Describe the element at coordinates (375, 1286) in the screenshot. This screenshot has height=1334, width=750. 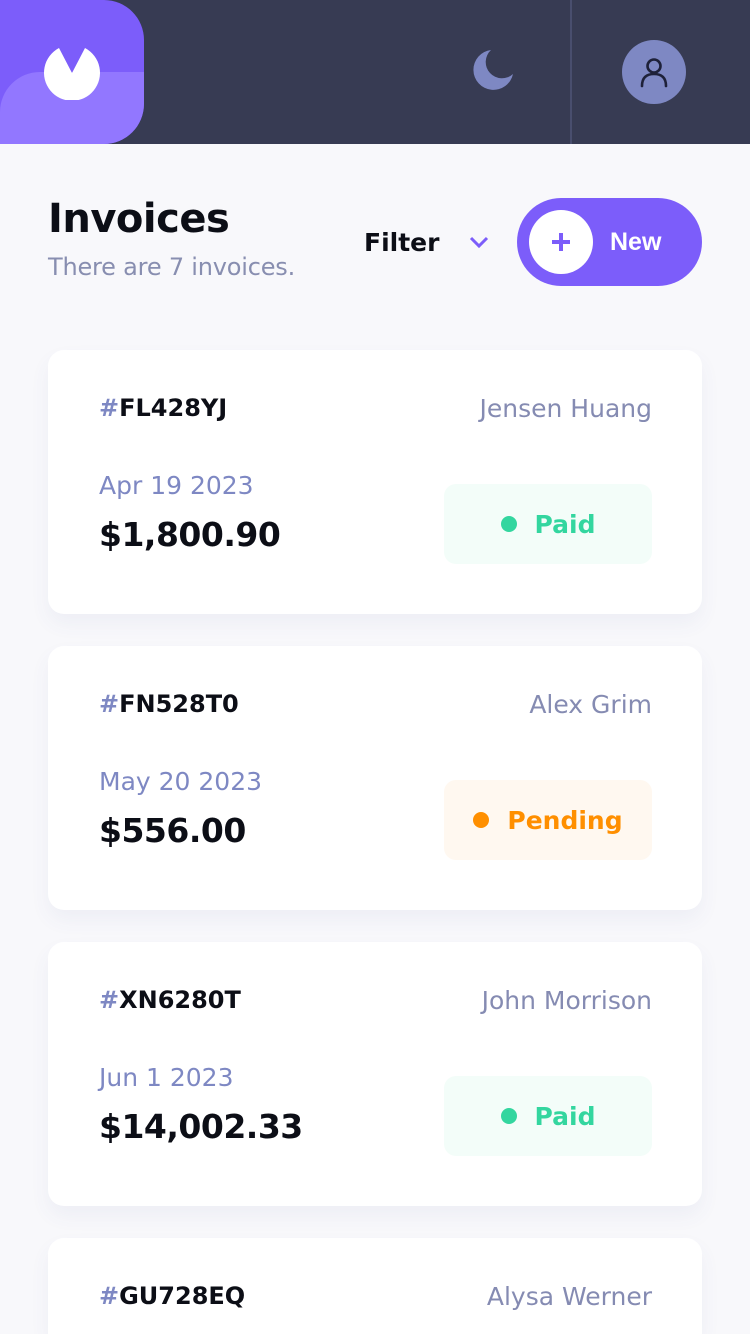
I see `invoice-card: #GU728EQ Alysa Werner` at that location.